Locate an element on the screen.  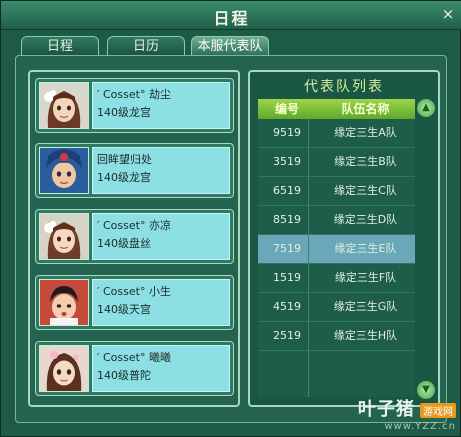
member-card: ′ Cosset° 亦凉 140级盘丝 is located at coordinates (134, 236).